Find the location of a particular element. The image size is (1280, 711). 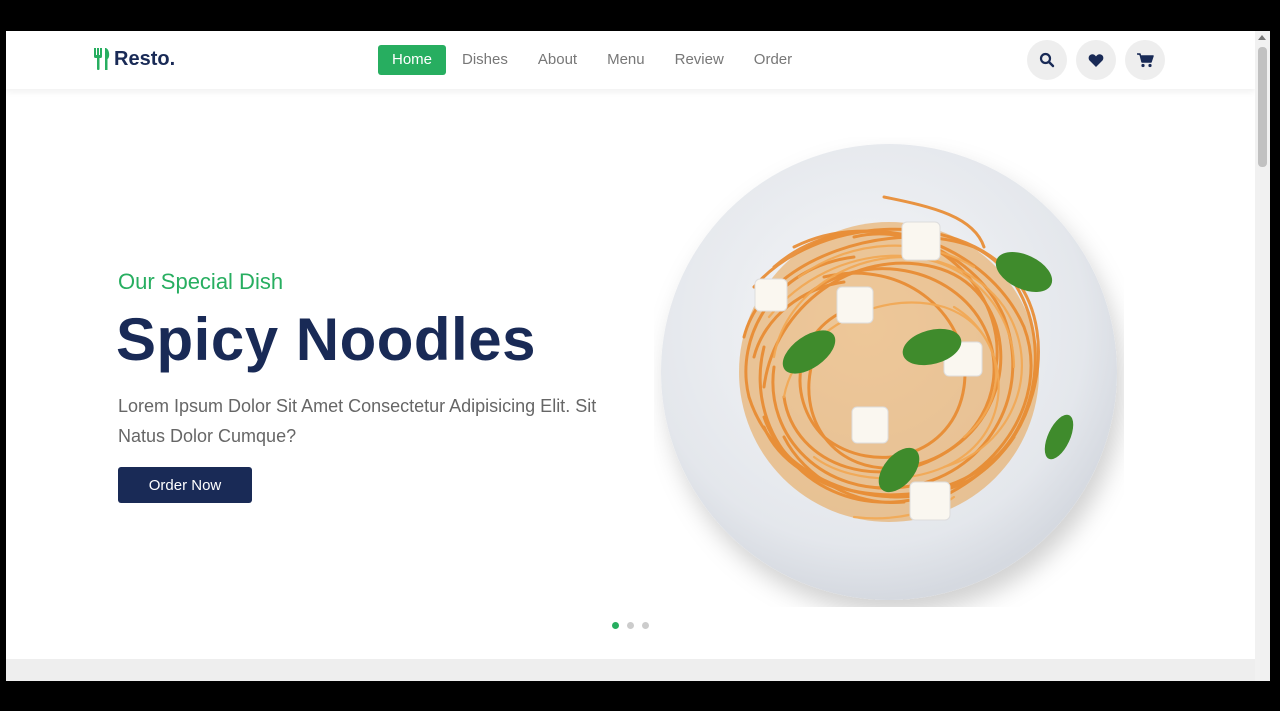

hero-title: Spicy Noodles is located at coordinates (326, 339).